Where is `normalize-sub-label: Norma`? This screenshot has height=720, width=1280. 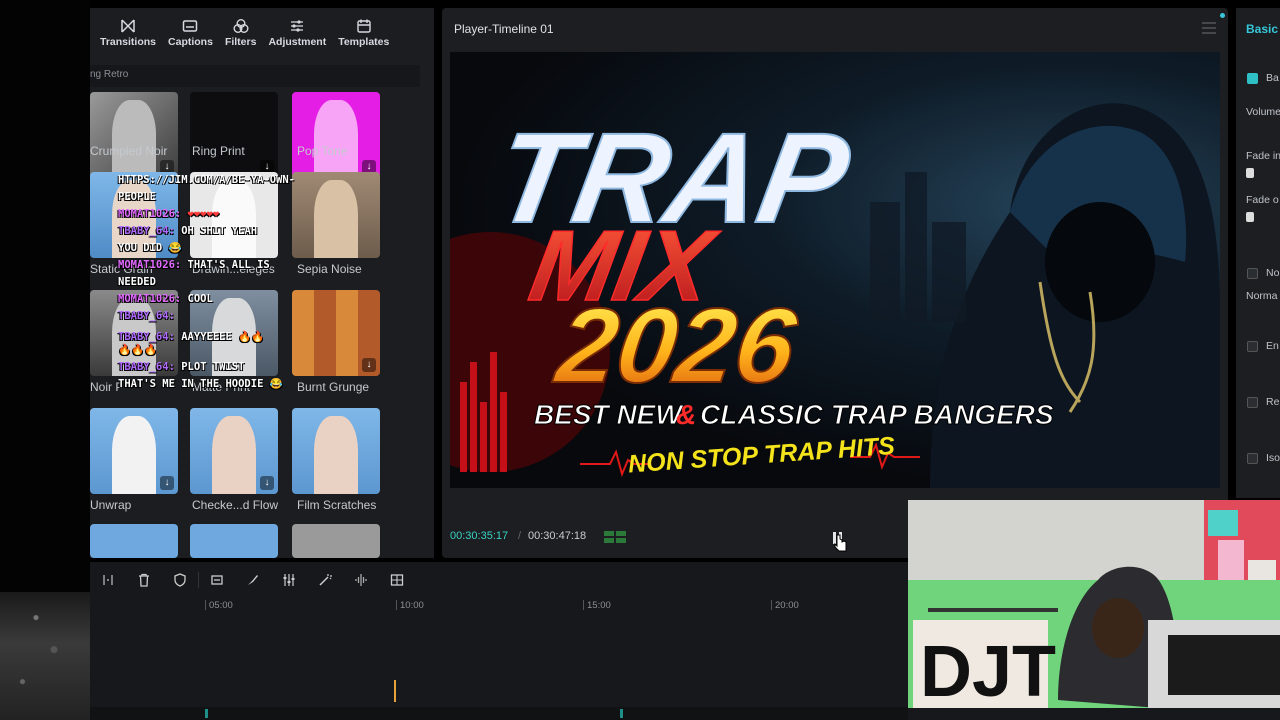 normalize-sub-label: Norma is located at coordinates (1262, 296).